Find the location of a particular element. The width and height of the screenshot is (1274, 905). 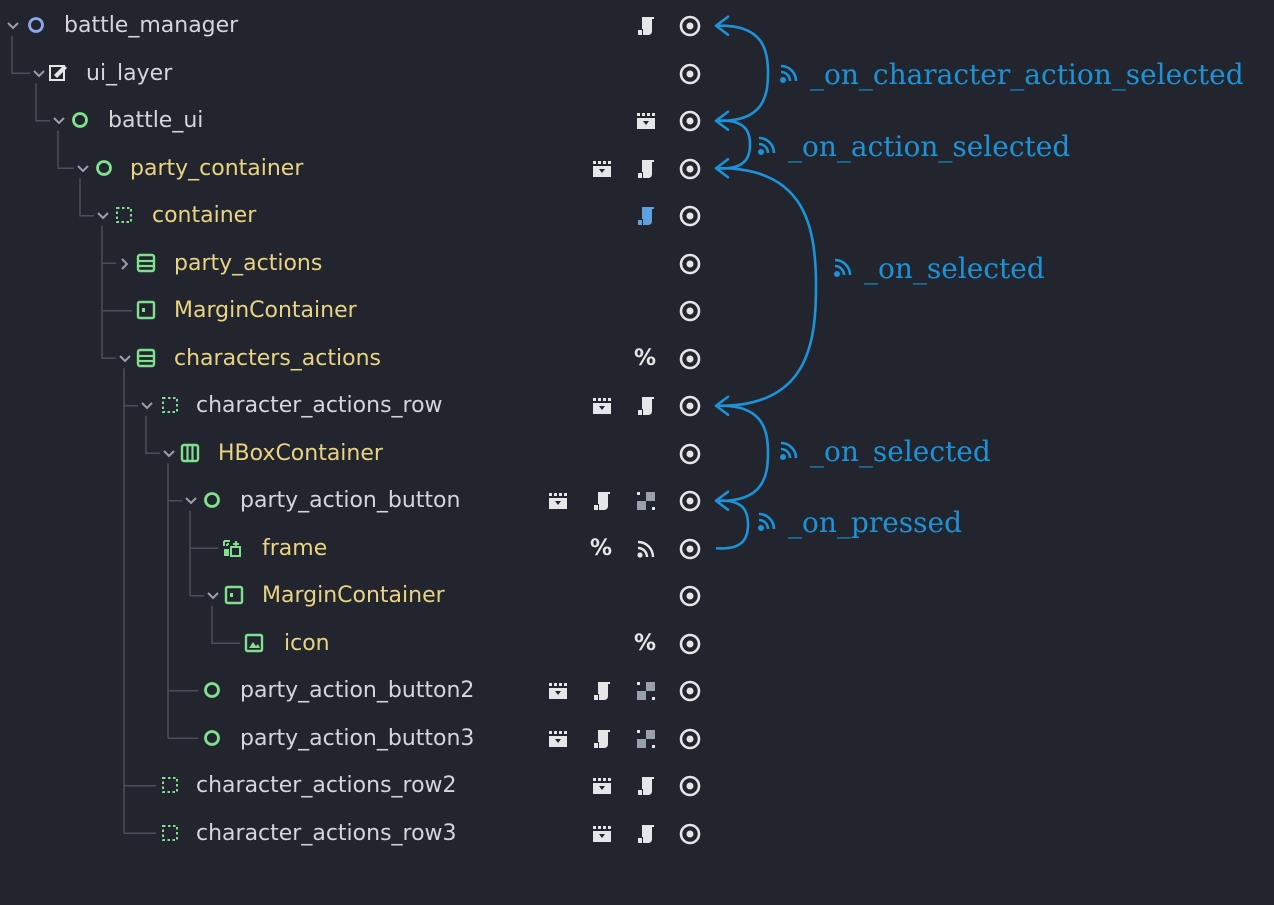

node-label: character_actions_row2 is located at coordinates (326, 785).